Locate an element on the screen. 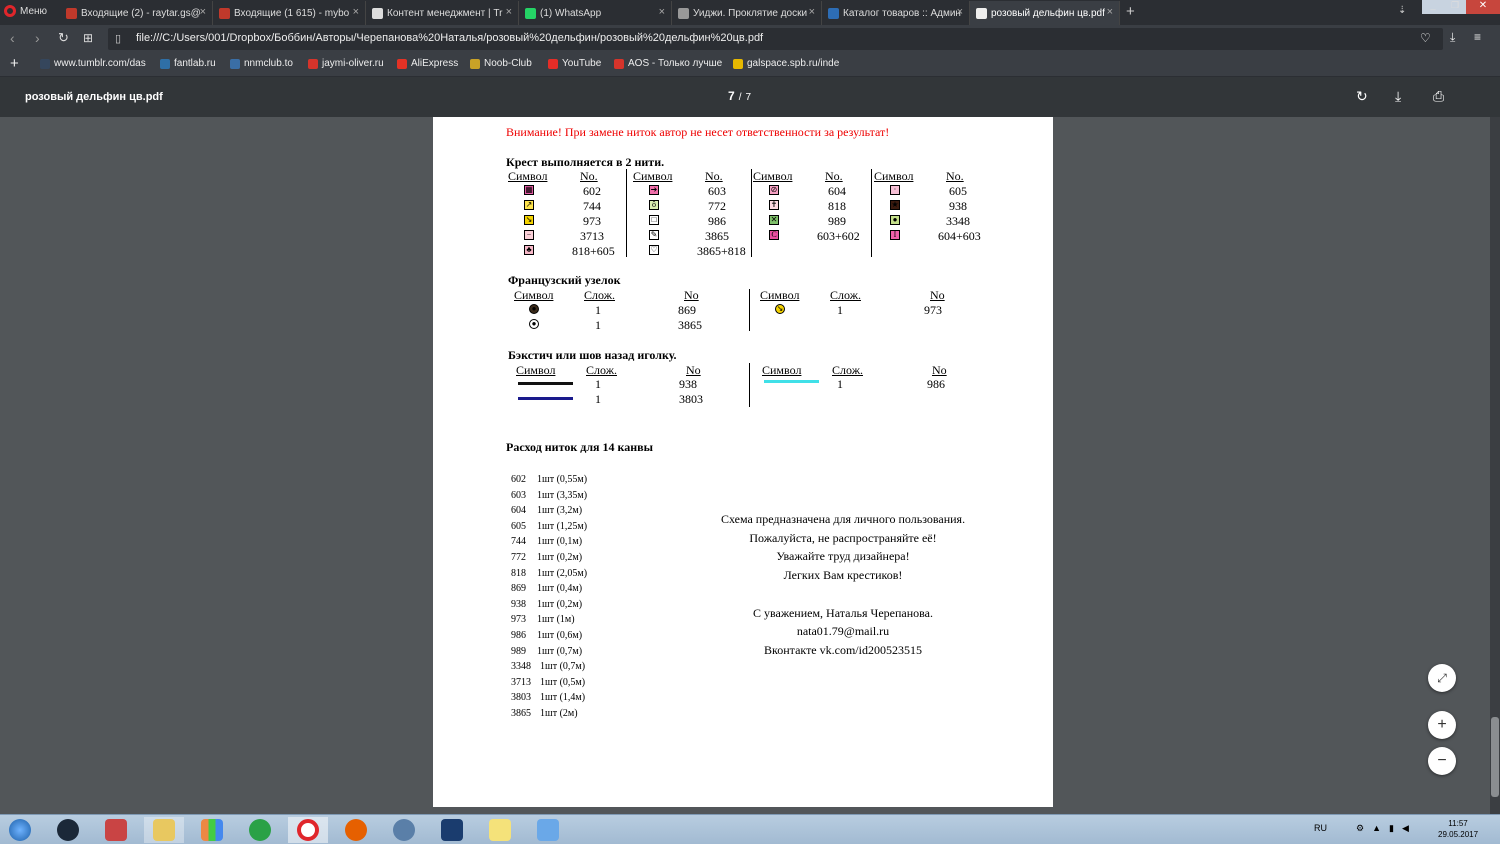 The height and width of the screenshot is (844, 1500). add-bookmark-button: + is located at coordinates (14, 63).